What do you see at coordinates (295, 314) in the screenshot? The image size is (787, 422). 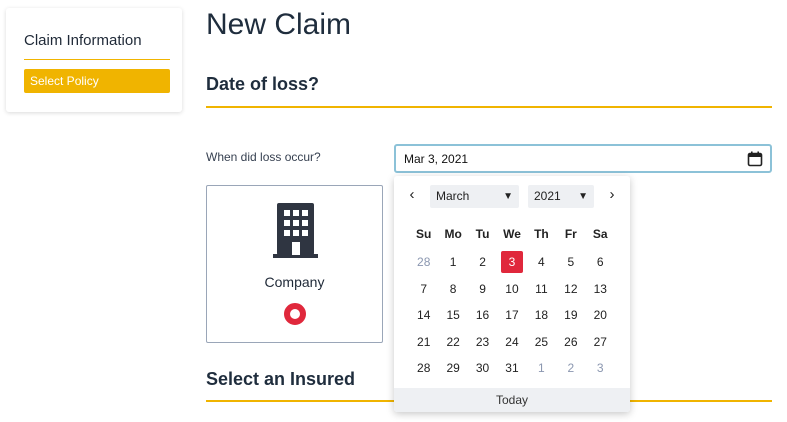 I see `radio-selected-icon` at bounding box center [295, 314].